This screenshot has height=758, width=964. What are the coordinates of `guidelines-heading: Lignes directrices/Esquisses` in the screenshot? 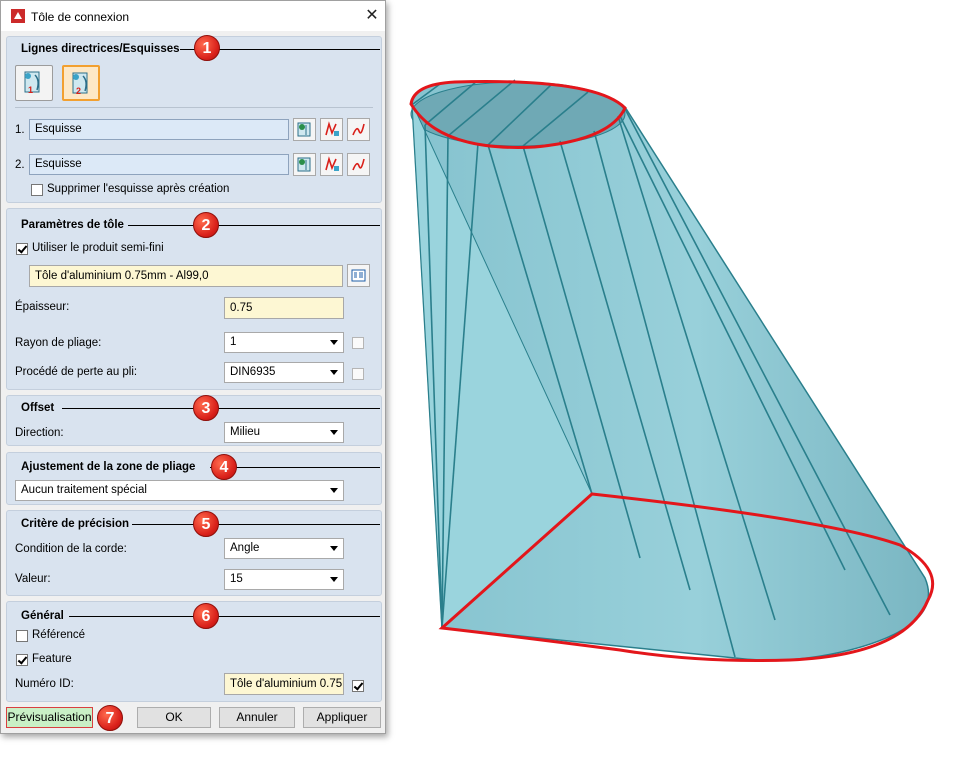 It's located at (100, 49).